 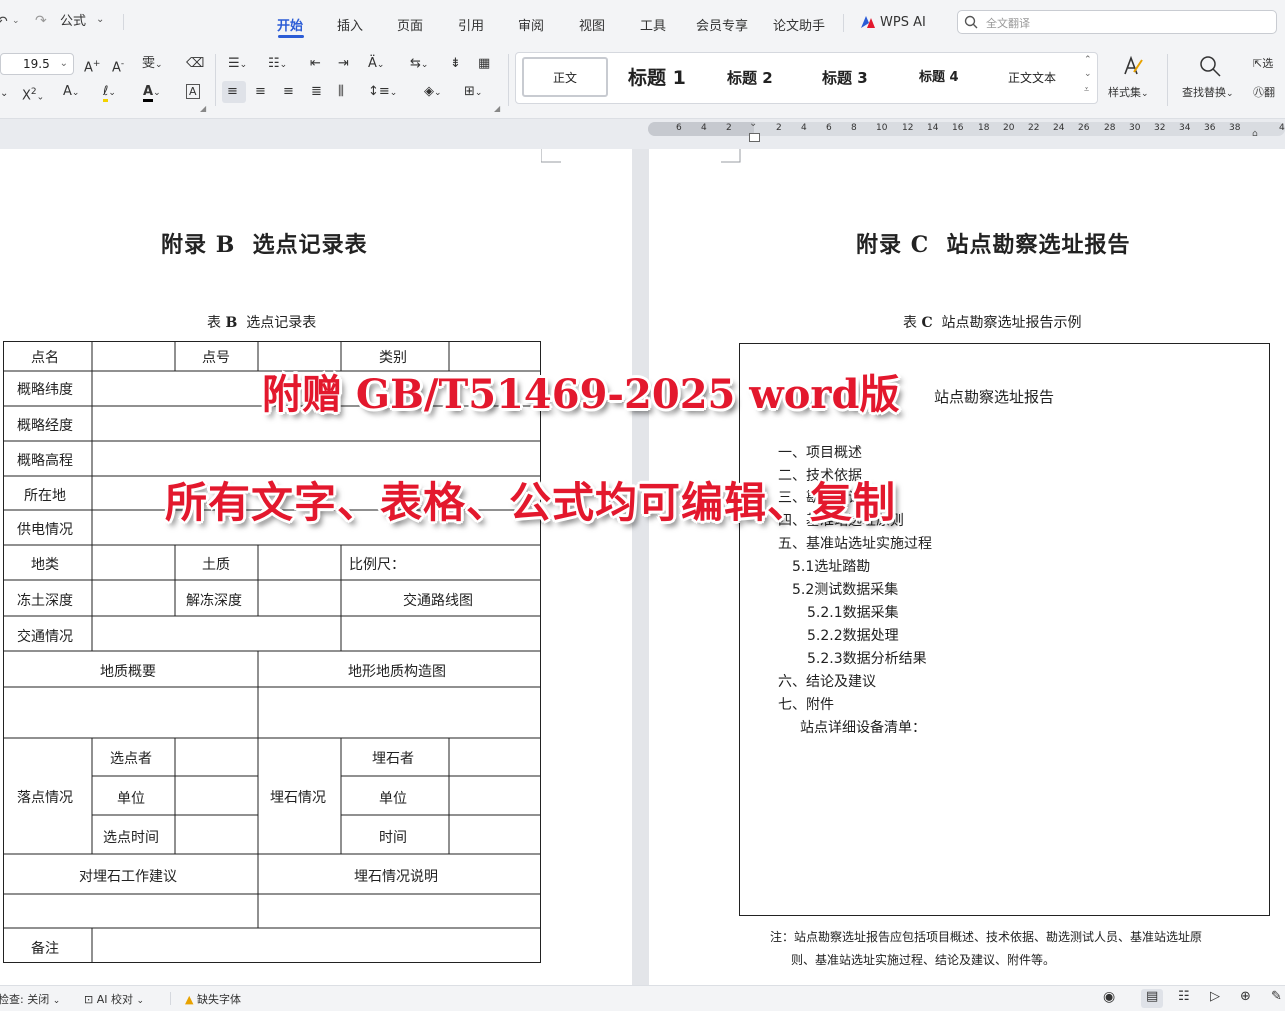 What do you see at coordinates (264, 245) in the screenshot?
I see `appendix-b-title: 附录 B 选点记录表` at bounding box center [264, 245].